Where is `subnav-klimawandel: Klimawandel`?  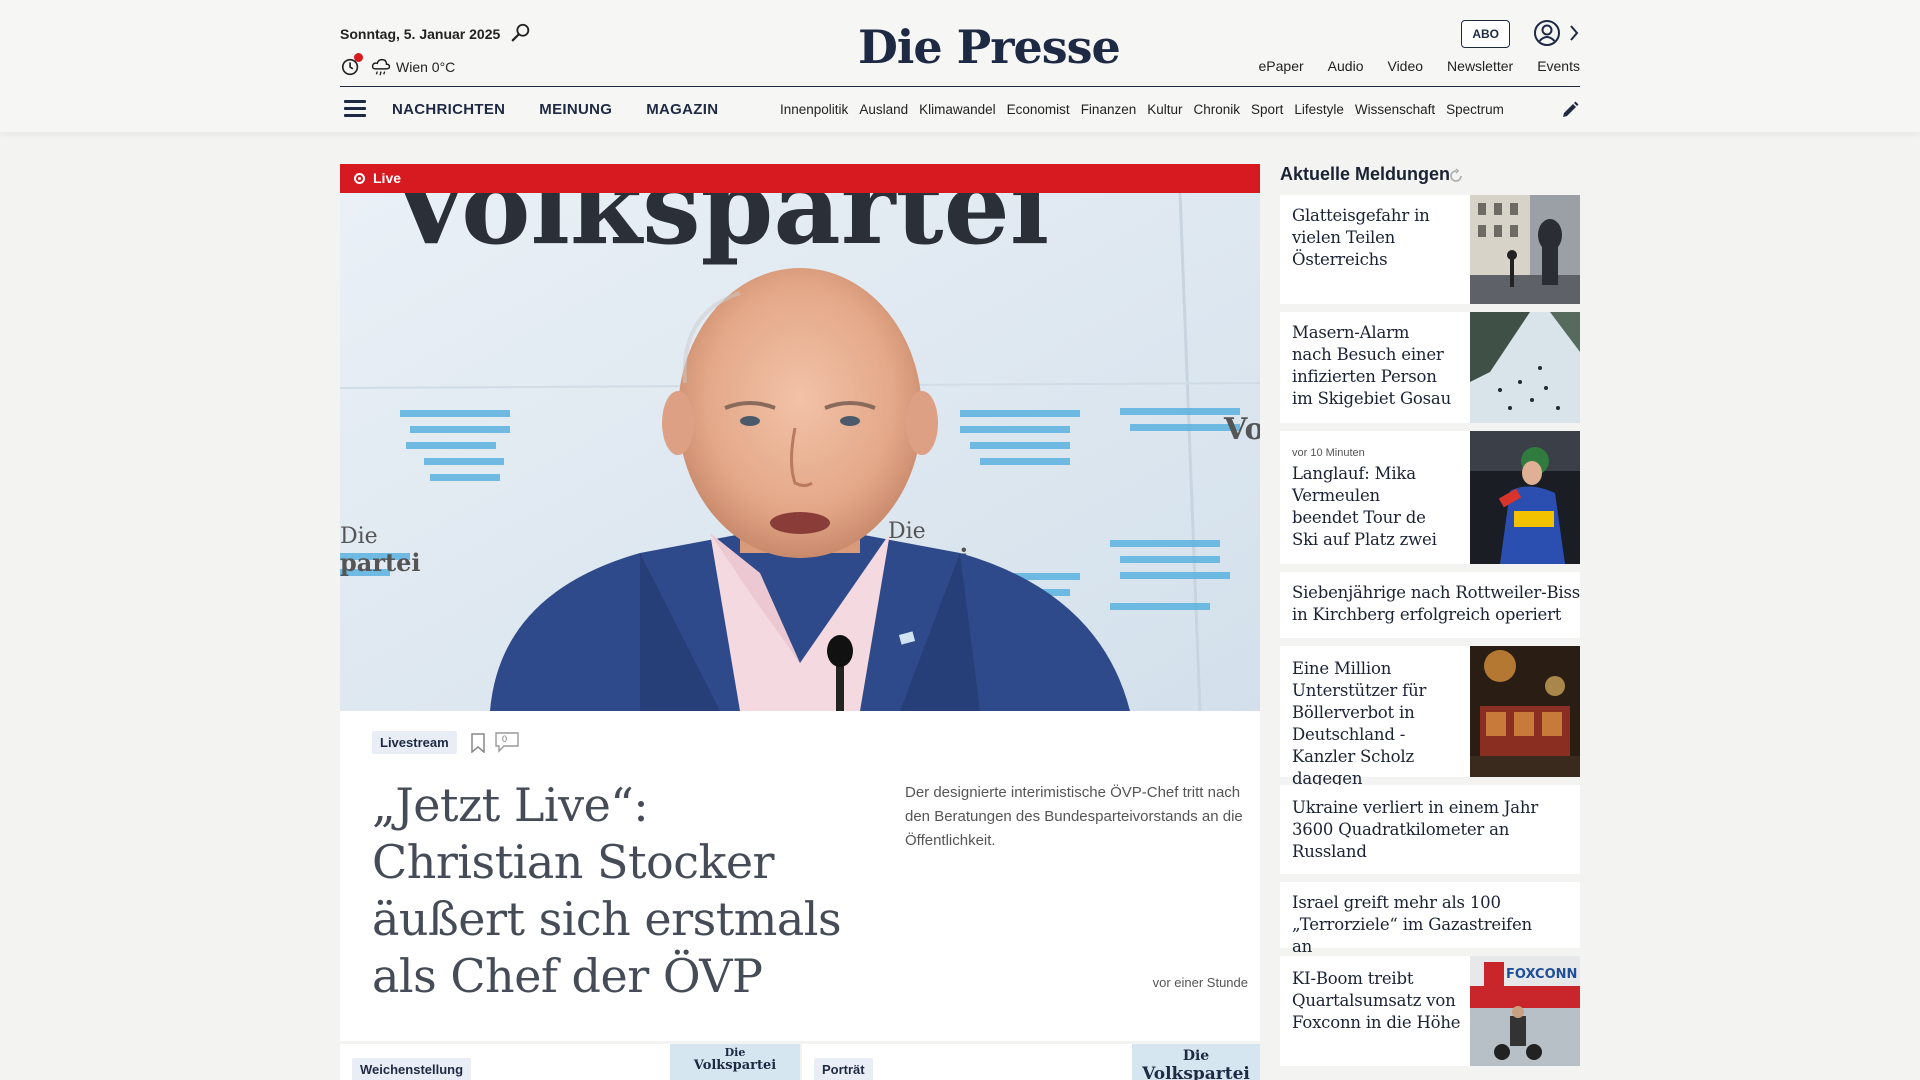
subnav-klimawandel: Klimawandel is located at coordinates (957, 109).